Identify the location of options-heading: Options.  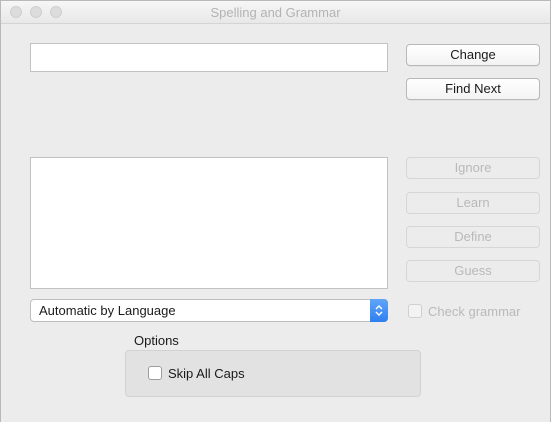
(156, 340).